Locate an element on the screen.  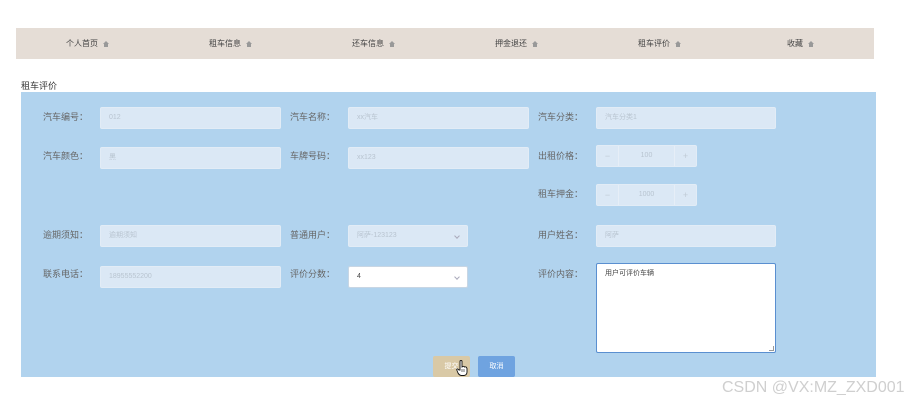
score-select: 4 is located at coordinates (408, 277).